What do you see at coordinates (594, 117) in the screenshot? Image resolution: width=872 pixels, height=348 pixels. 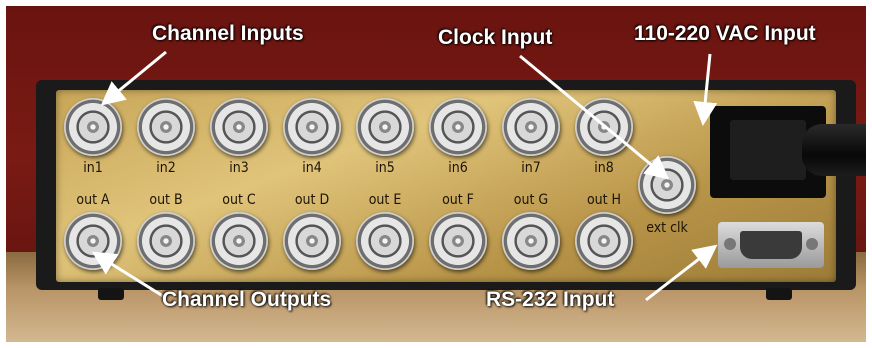 I see `arrow-clock-input` at bounding box center [594, 117].